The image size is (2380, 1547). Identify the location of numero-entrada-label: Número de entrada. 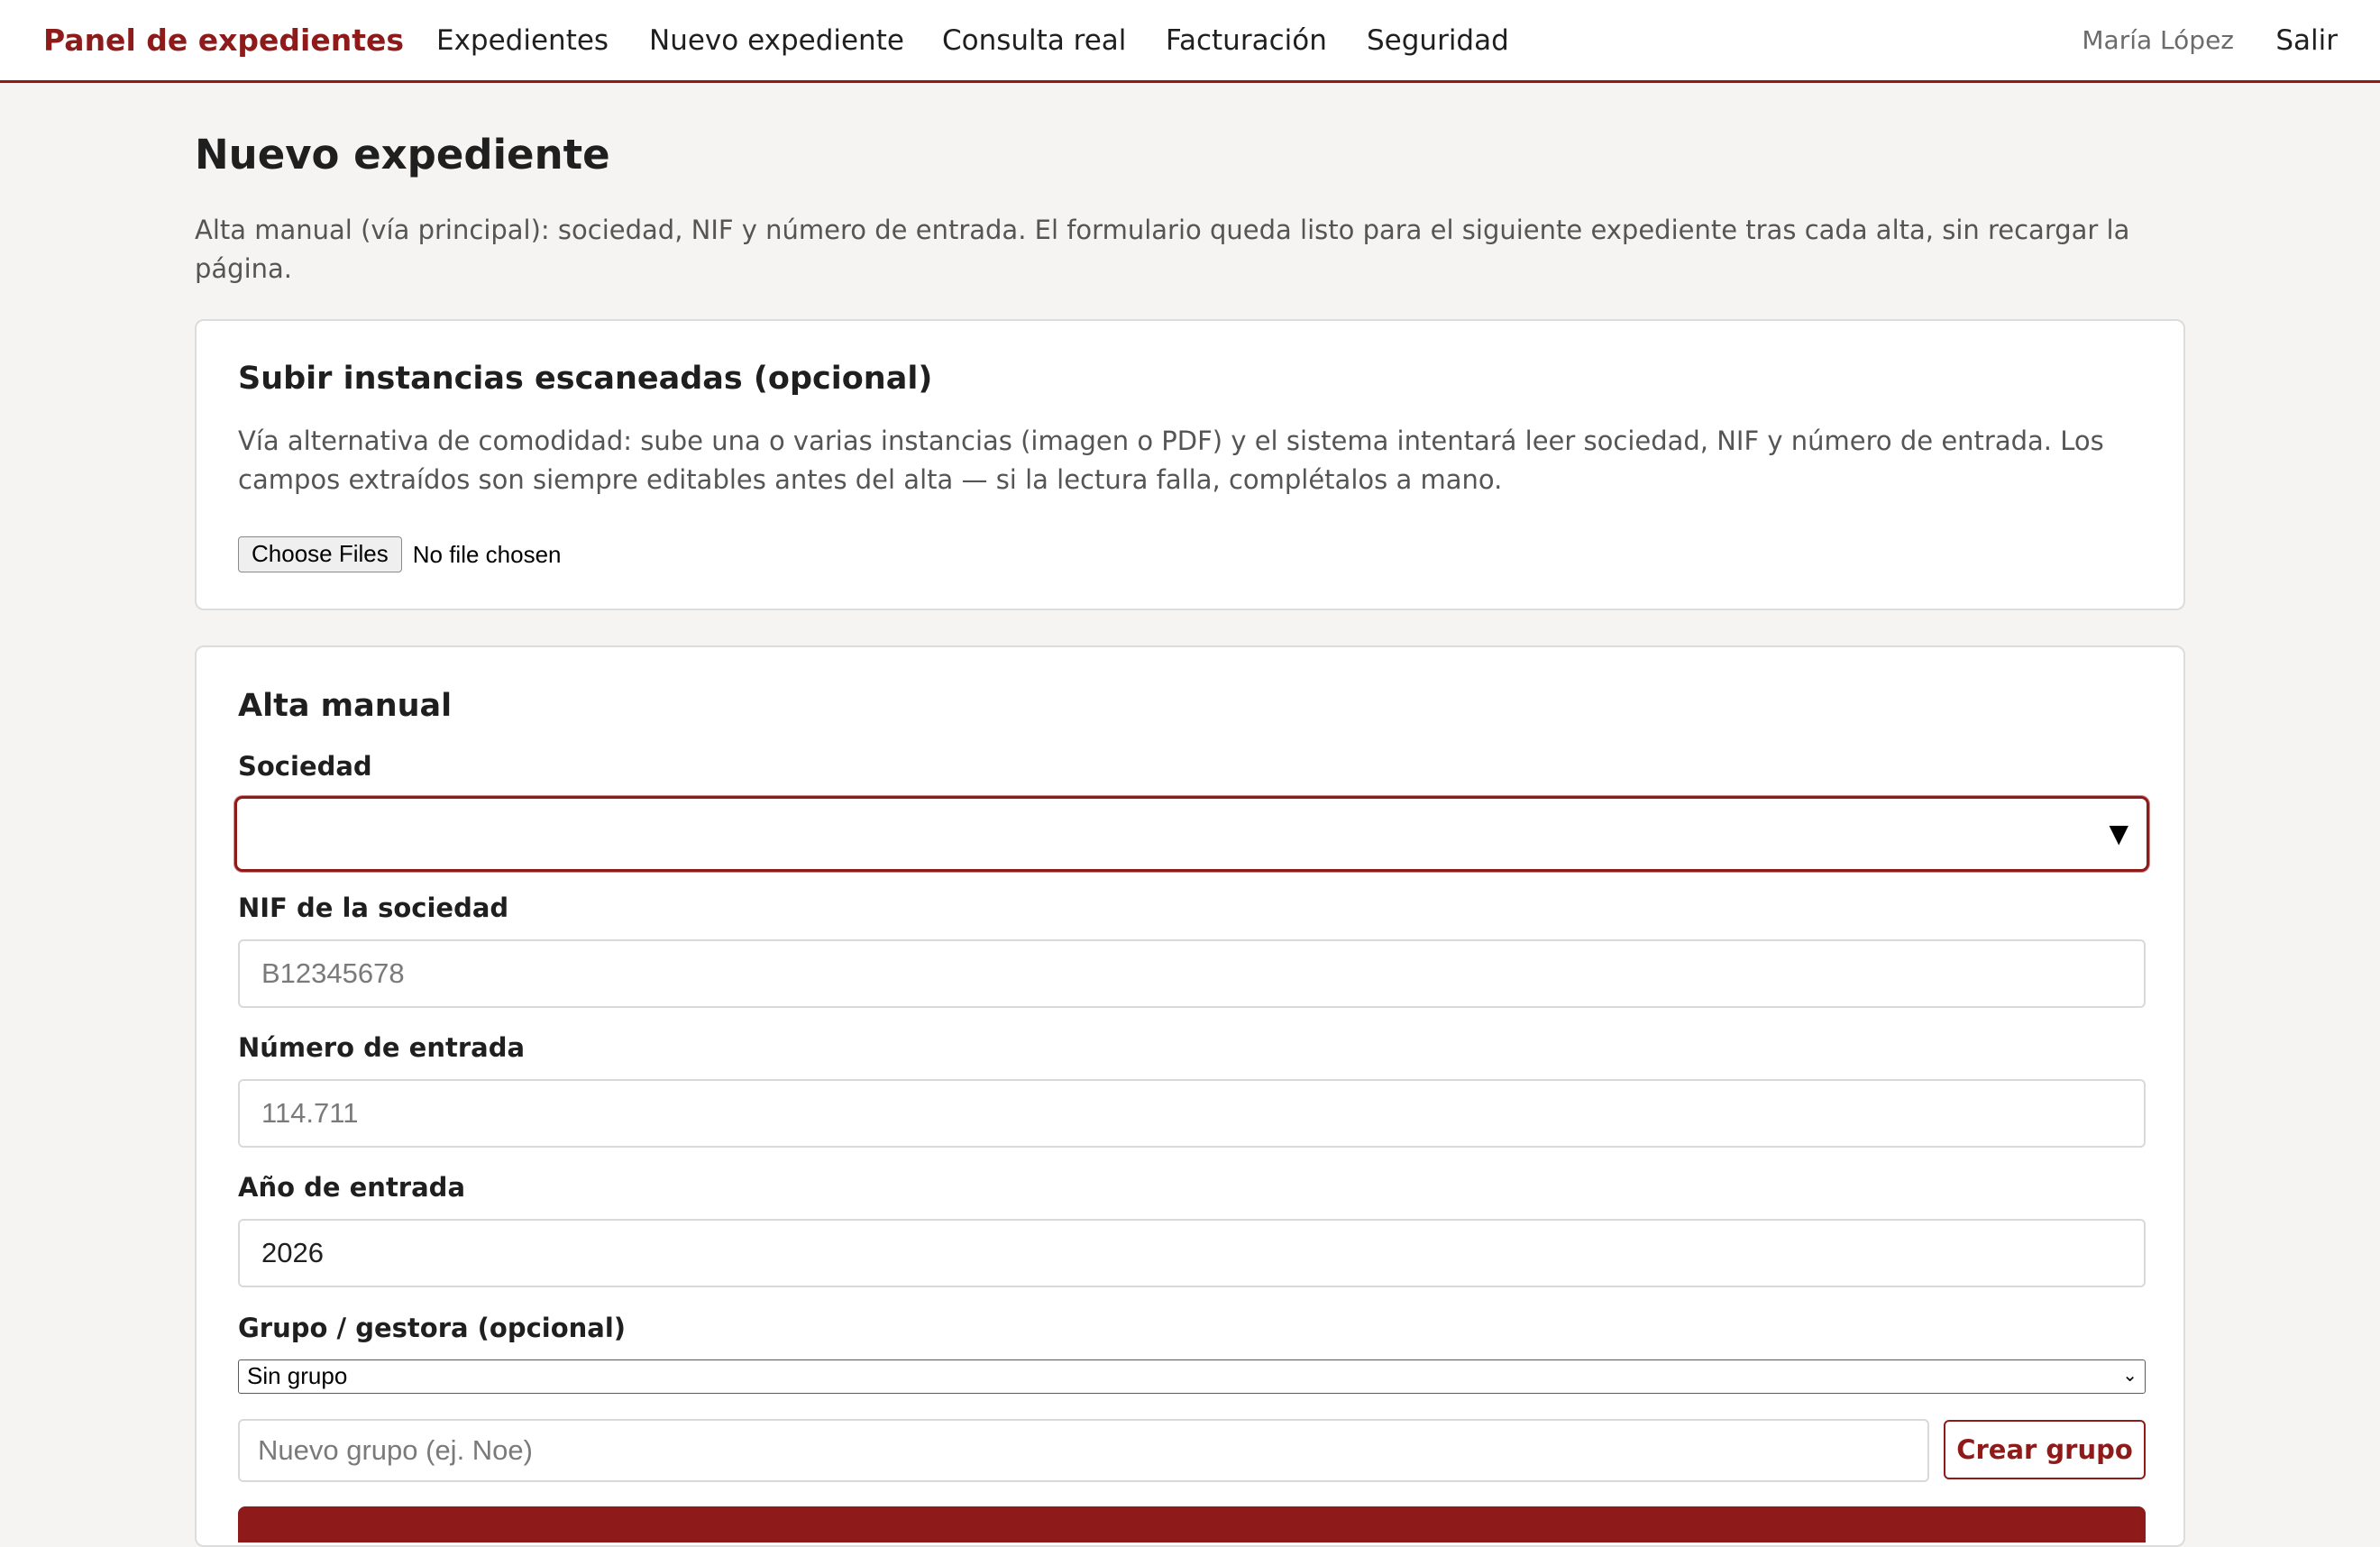
(382, 1047).